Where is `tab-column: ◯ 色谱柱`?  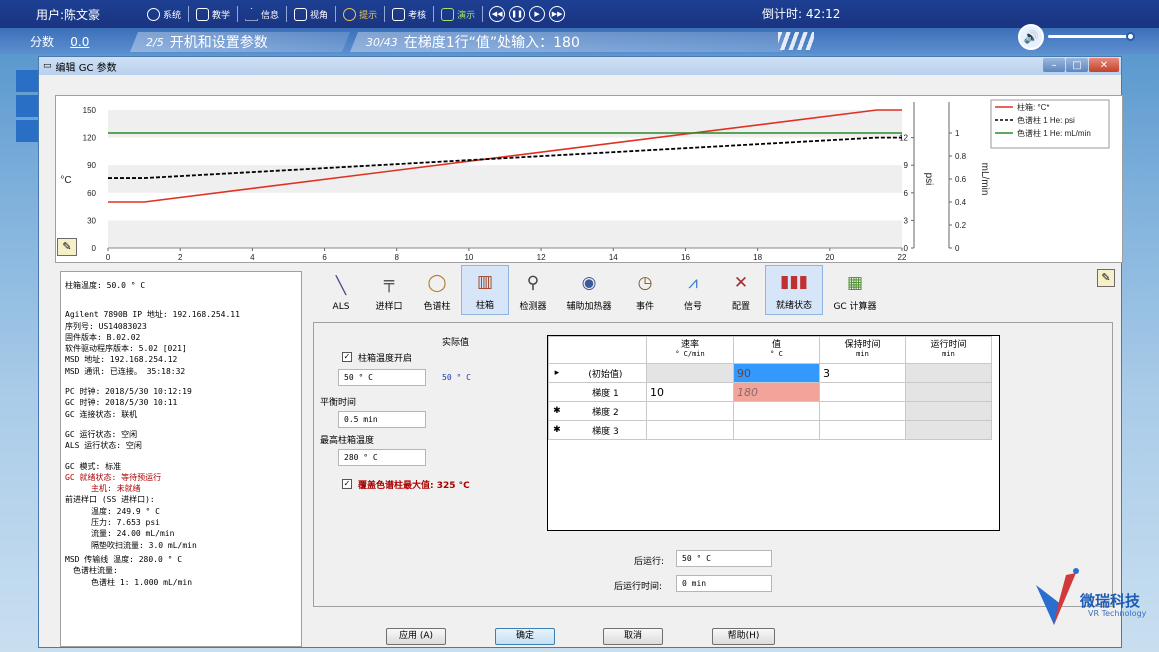
tab-column: ◯ 色谱柱 is located at coordinates (437, 290).